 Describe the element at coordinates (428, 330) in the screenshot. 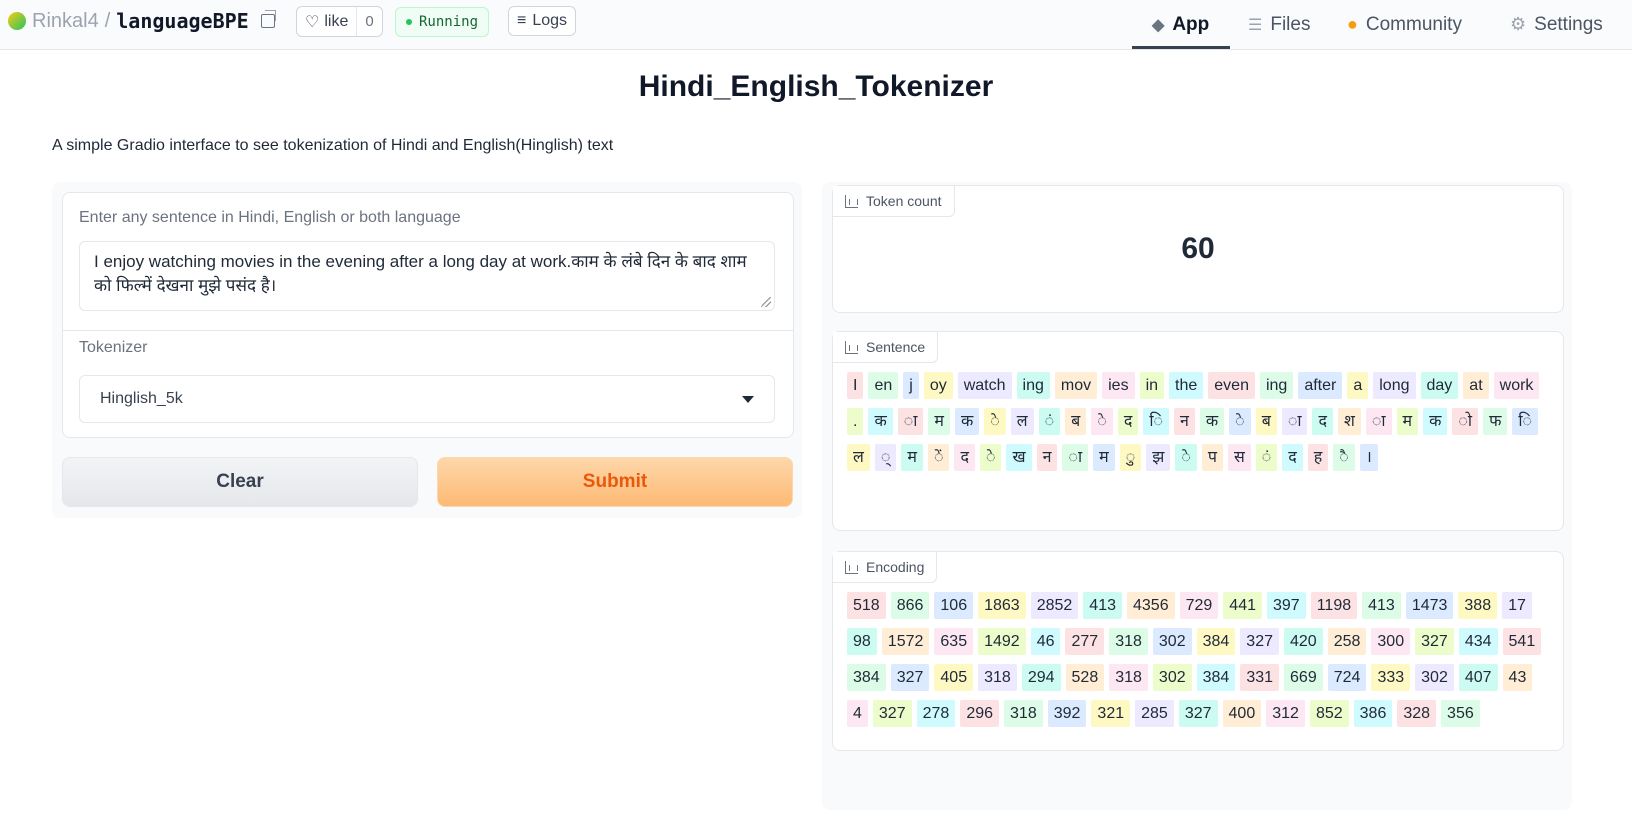

I see `divider` at that location.